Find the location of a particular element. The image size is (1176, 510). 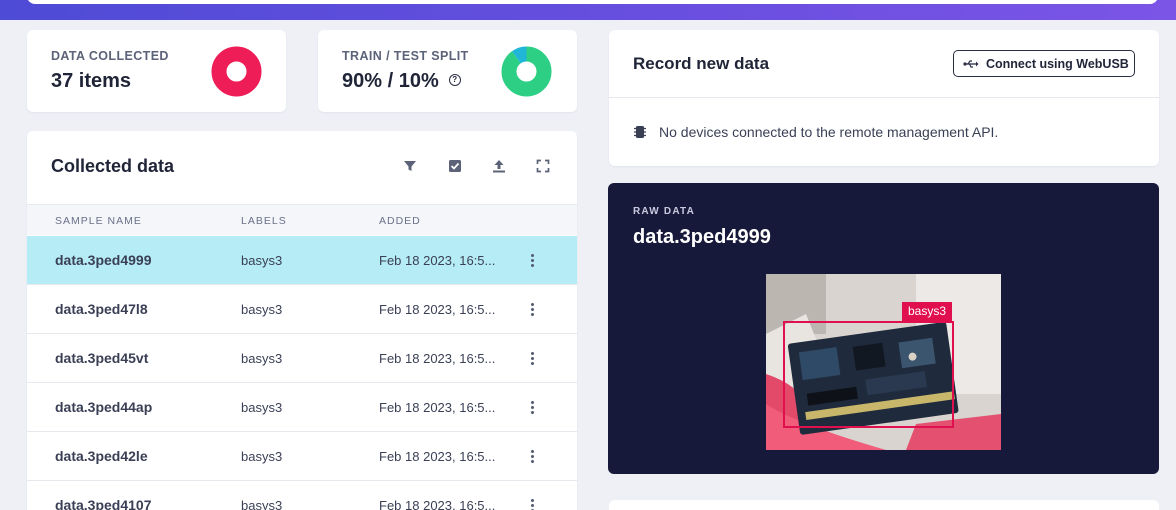

bounding-box is located at coordinates (868, 374).